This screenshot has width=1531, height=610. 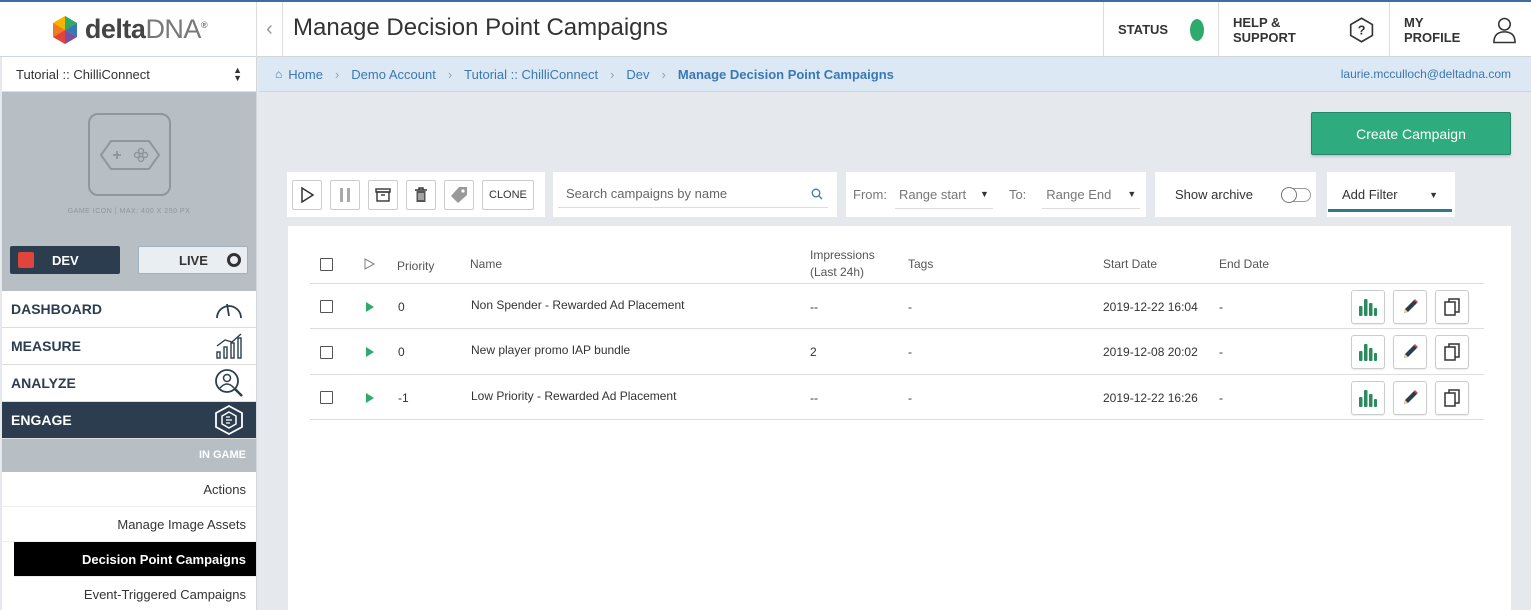 What do you see at coordinates (229, 311) in the screenshot?
I see `gauge-icon` at bounding box center [229, 311].